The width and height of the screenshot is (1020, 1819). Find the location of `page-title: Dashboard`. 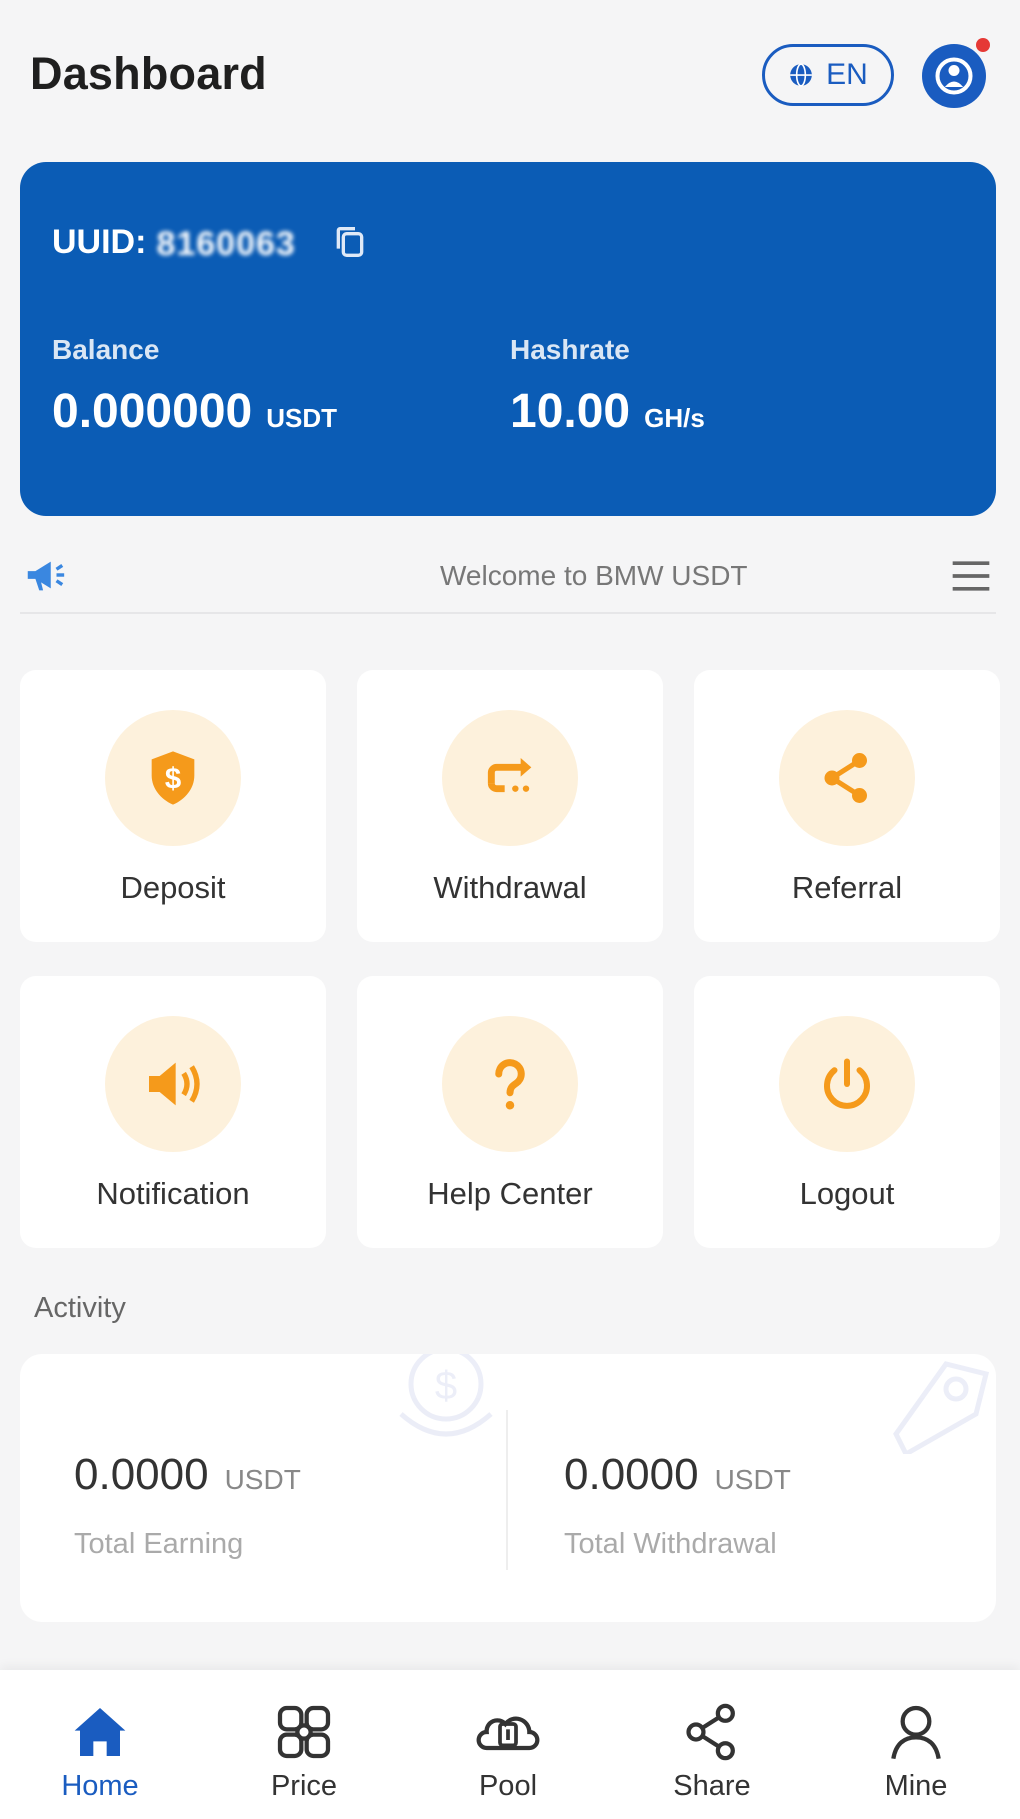

page-title: Dashboard is located at coordinates (148, 73).